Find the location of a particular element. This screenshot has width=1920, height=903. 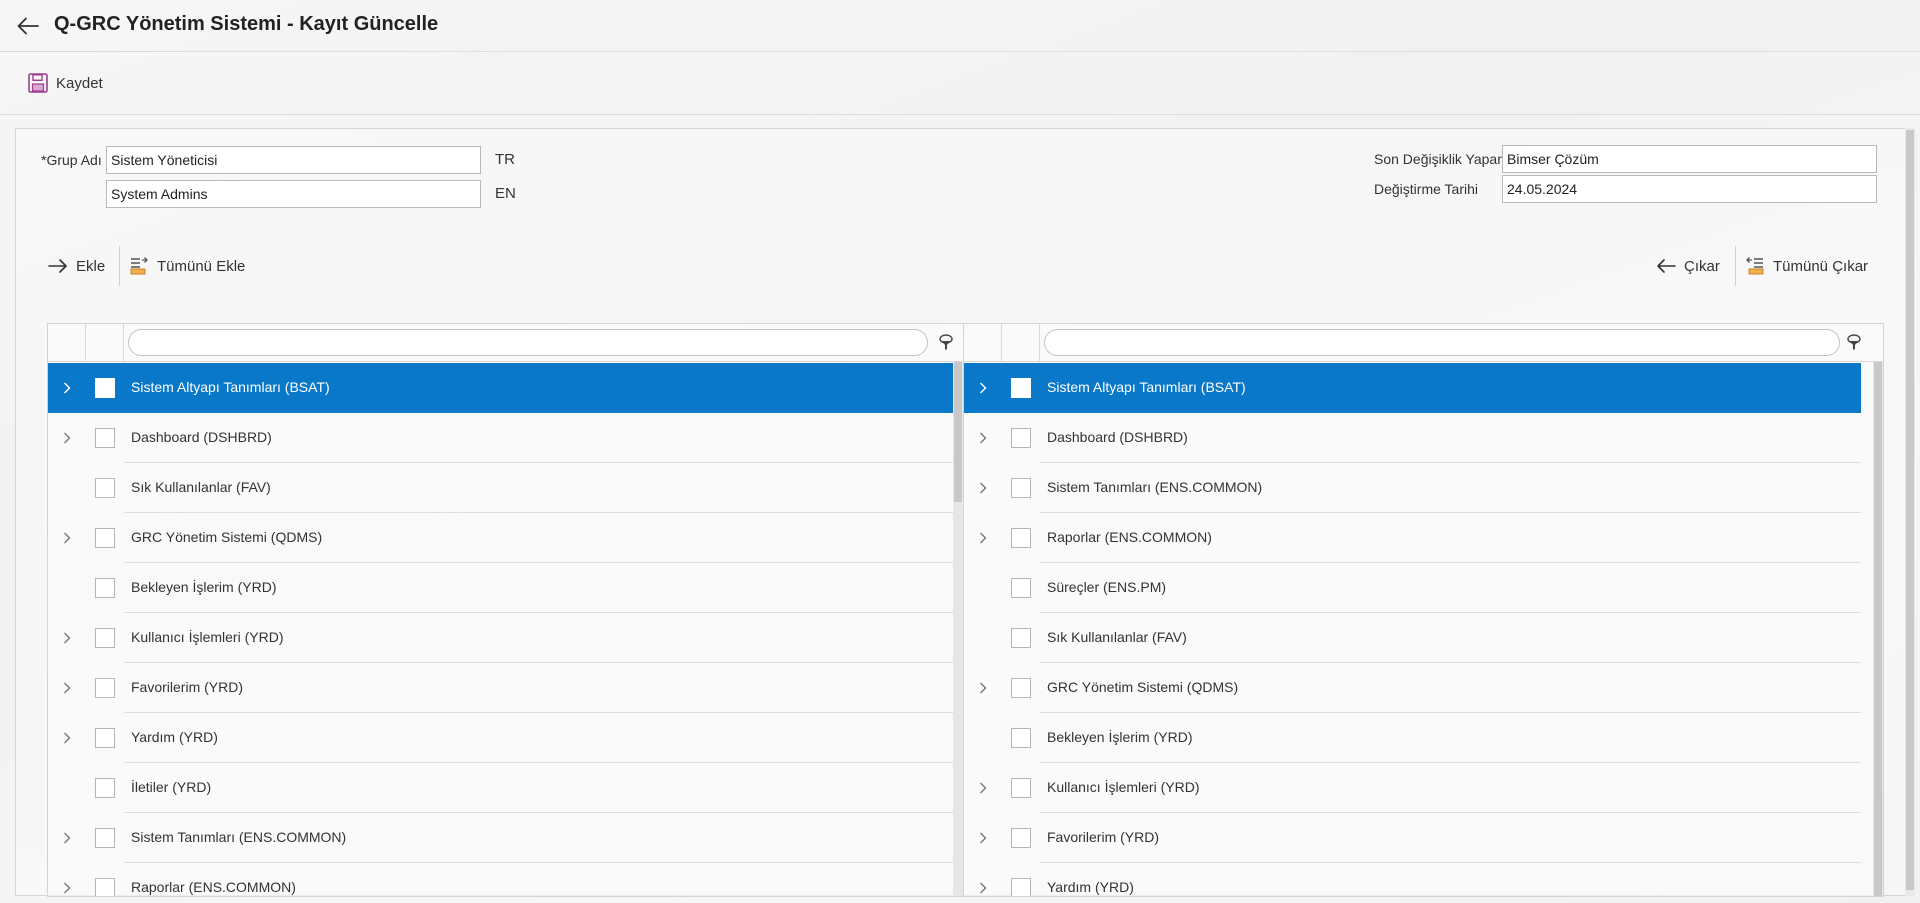

group-name-en-input is located at coordinates (293, 194).